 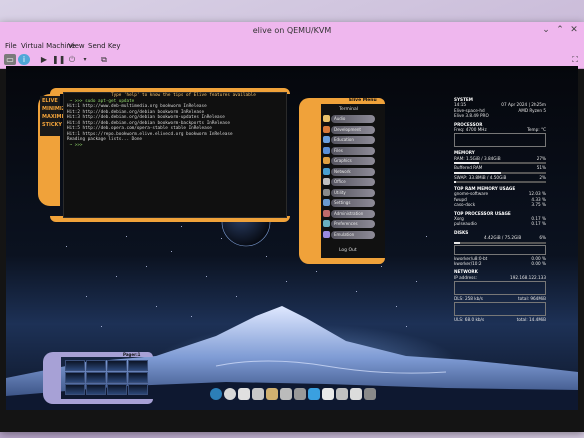 I want to click on minimize-icon: ⌄, so click(x=546, y=30).